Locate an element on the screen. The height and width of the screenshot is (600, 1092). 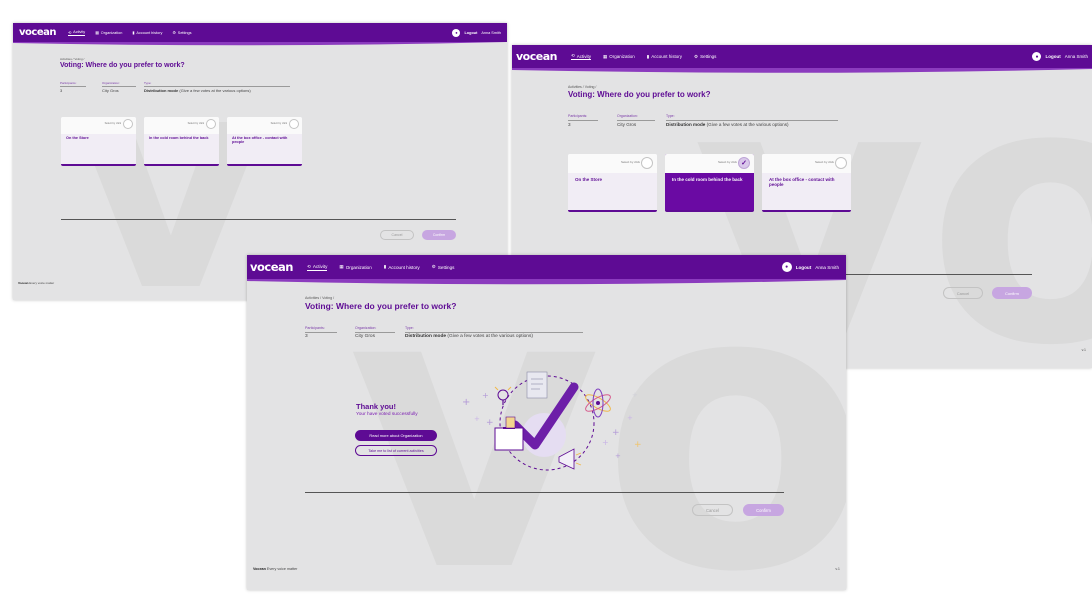
footer-tagline: Every voice matter is located at coordinates (42, 283).